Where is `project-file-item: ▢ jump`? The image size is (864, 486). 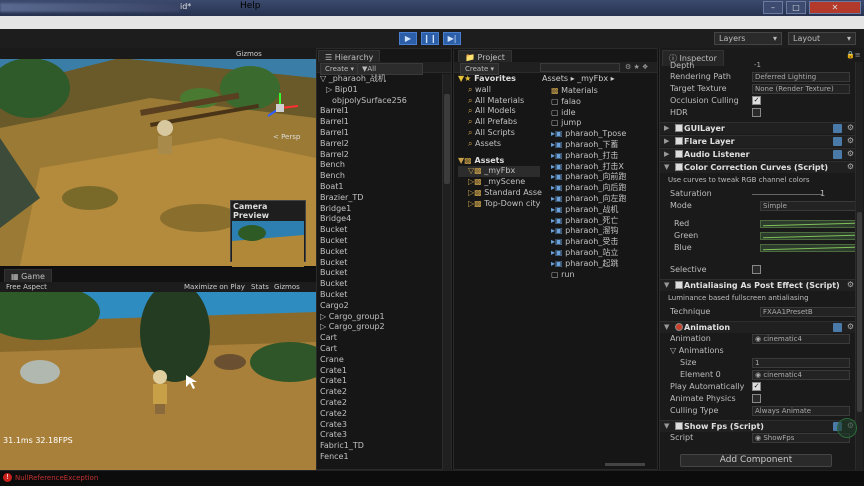
project-file-item: ▢ jump is located at coordinates (601, 123).